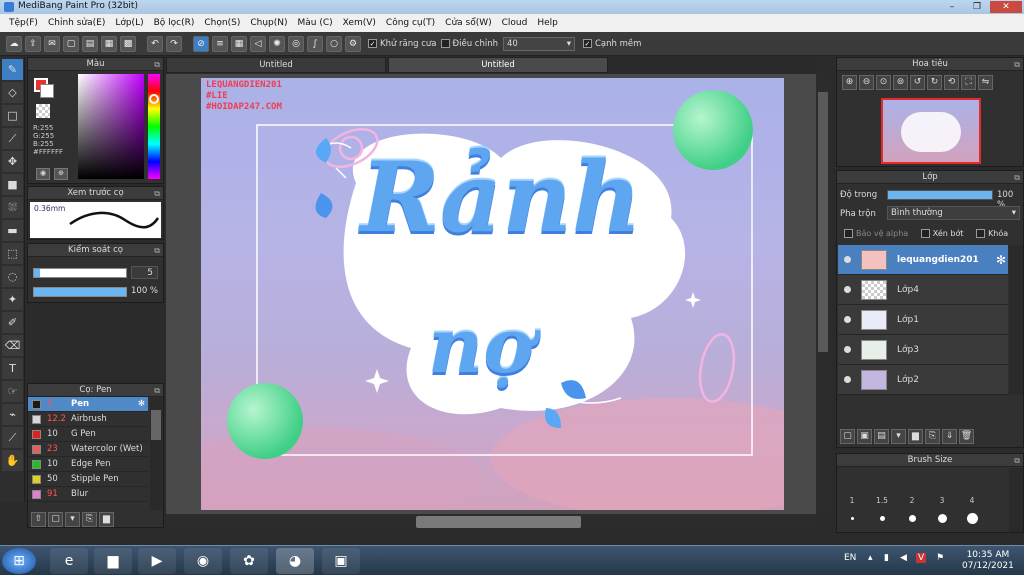 The image size is (1024, 575). What do you see at coordinates (1016, 320) in the screenshot?
I see `layer-list-scrollbar` at bounding box center [1016, 320].